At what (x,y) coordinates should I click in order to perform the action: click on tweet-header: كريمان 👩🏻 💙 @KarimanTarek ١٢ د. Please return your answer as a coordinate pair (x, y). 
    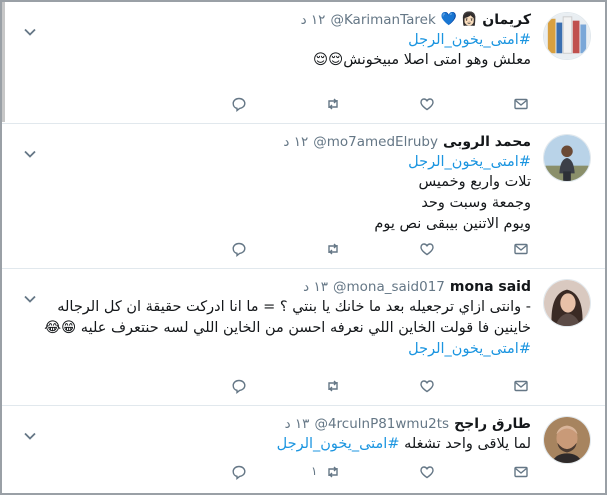
    Looking at the image, I should click on (286, 20).